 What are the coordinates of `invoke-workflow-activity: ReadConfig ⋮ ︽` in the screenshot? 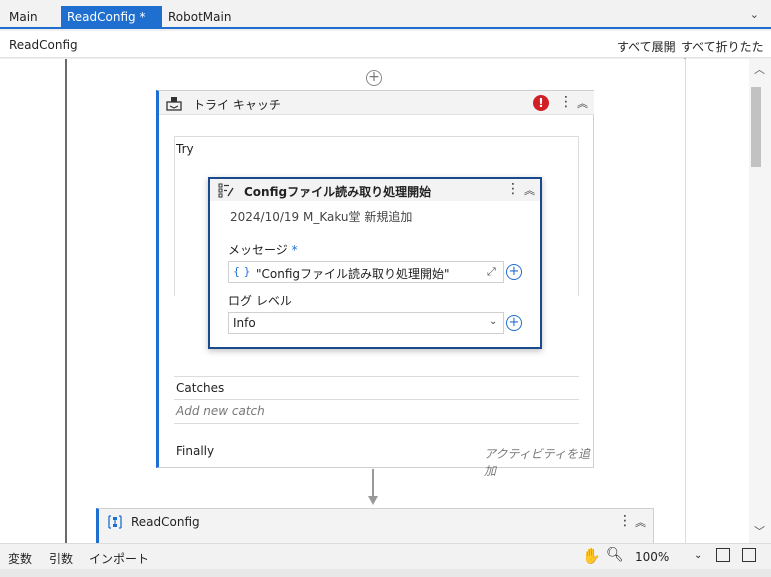 It's located at (375, 525).